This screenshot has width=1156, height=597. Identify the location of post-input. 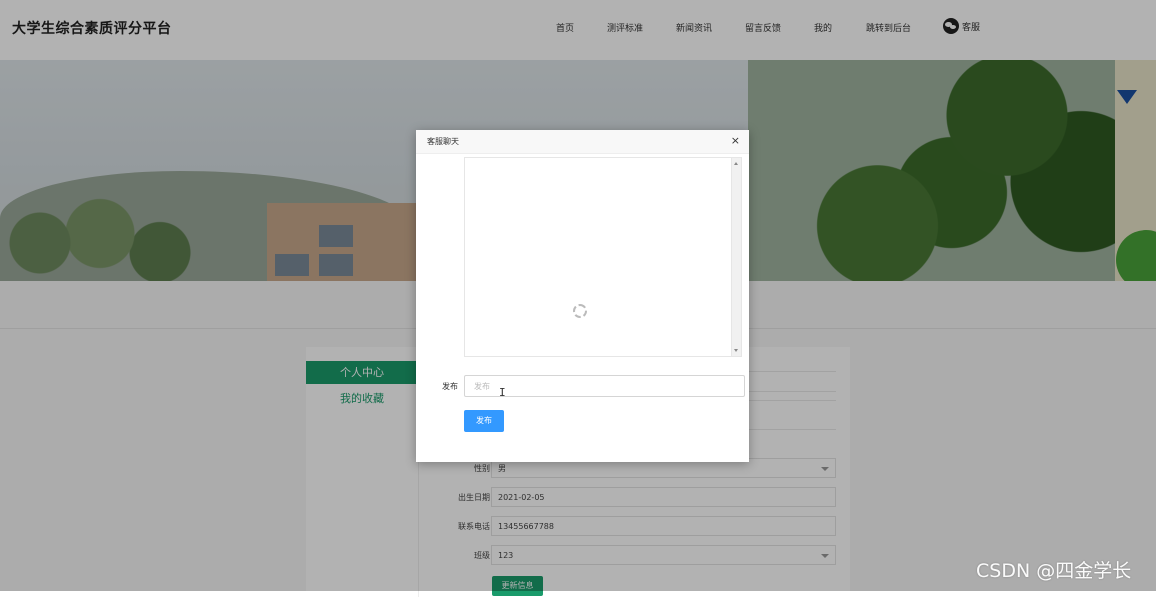
(604, 386).